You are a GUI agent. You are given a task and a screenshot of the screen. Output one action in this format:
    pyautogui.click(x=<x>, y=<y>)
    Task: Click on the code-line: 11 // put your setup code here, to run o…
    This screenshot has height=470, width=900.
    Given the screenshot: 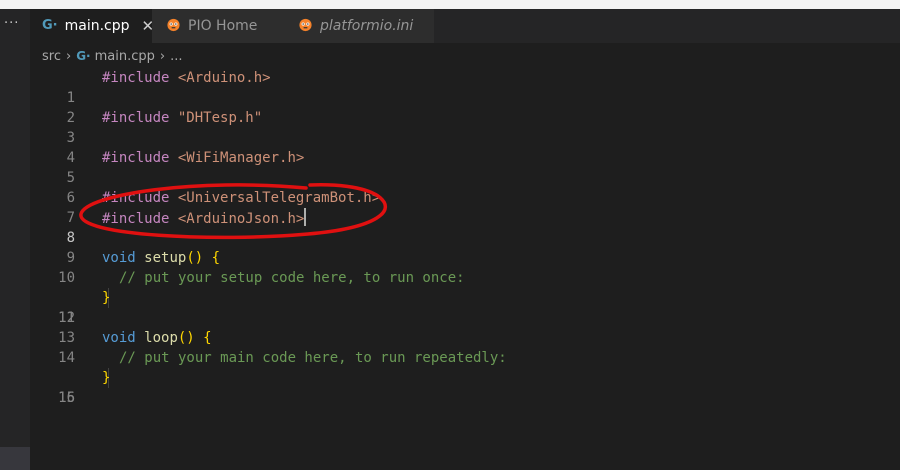 What is the action you would take?
    pyautogui.click(x=465, y=297)
    